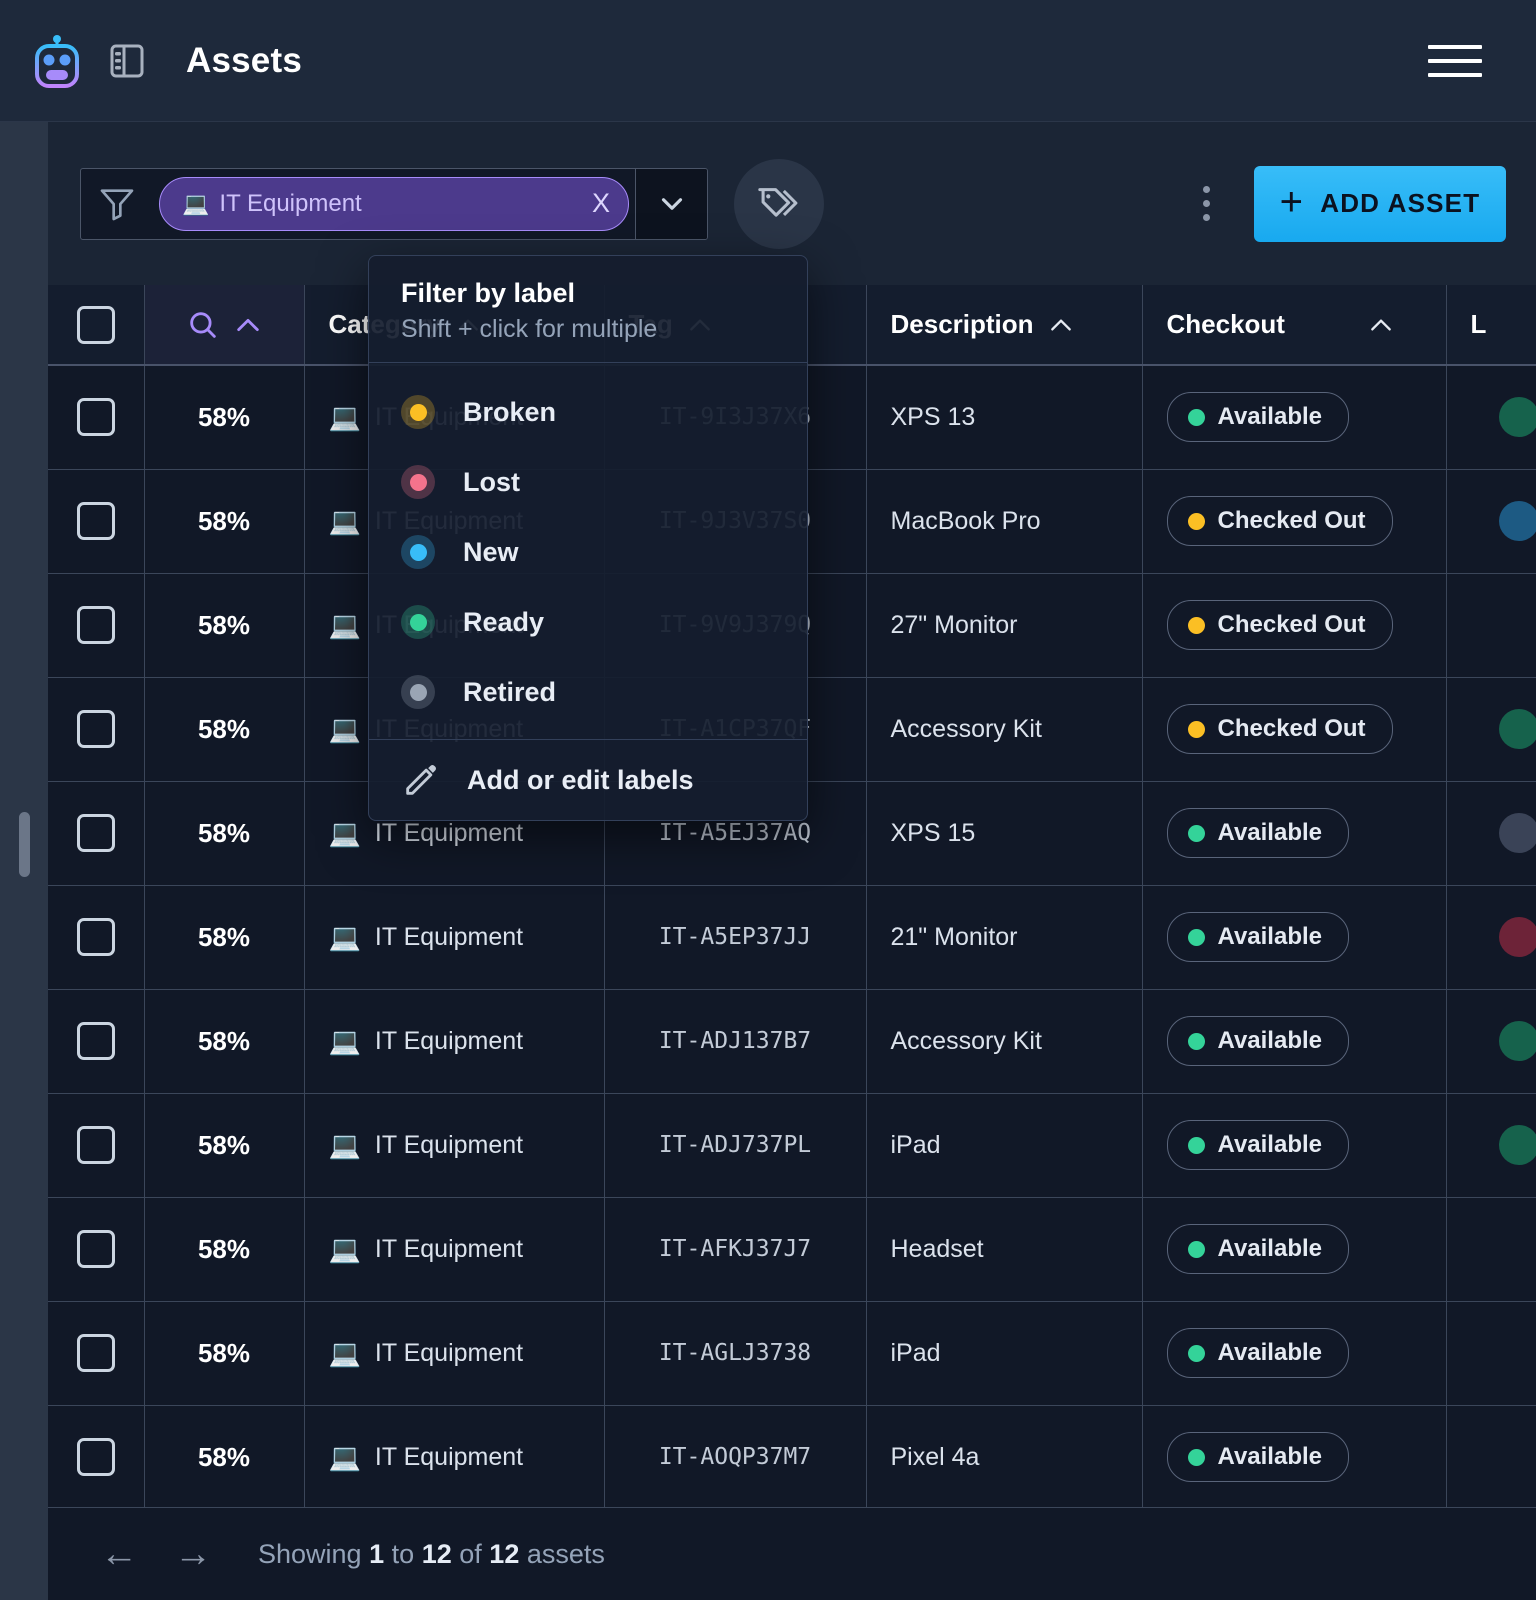 Image resolution: width=1536 pixels, height=1600 pixels. What do you see at coordinates (735, 1041) in the screenshot?
I see `tag-cell: IT-ADJ137B7` at bounding box center [735, 1041].